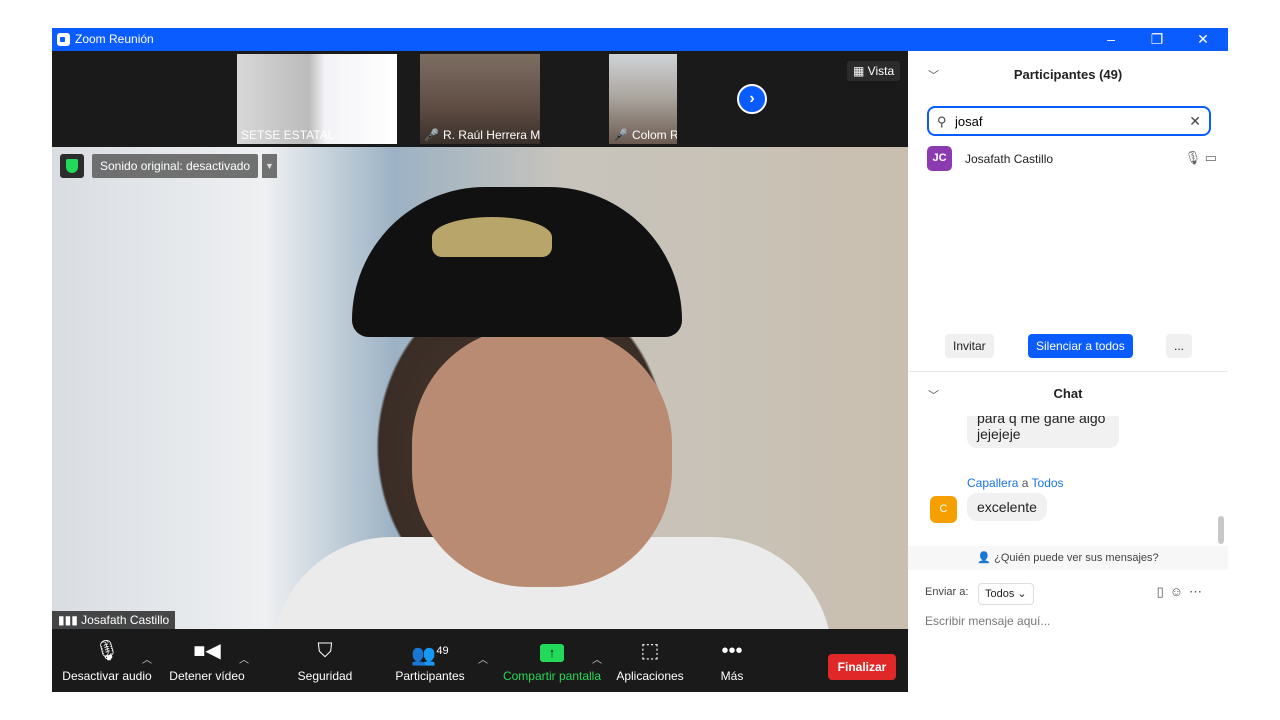 The height and width of the screenshot is (720, 1280). Describe the element at coordinates (862, 667) in the screenshot. I see `end-meeting-button: Finalizar` at that location.